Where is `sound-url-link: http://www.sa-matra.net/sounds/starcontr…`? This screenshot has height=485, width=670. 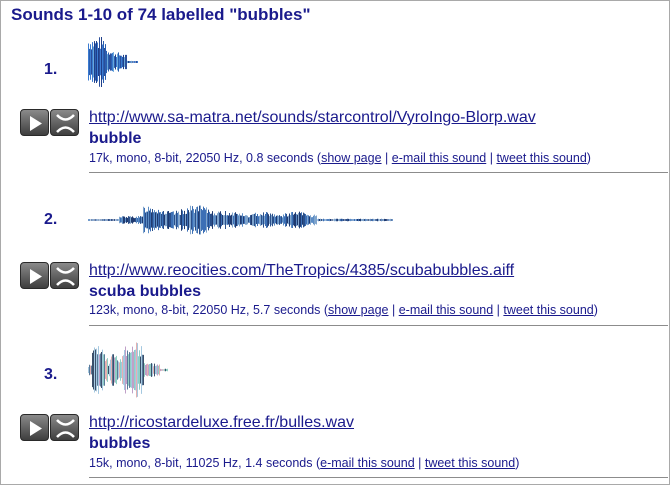 sound-url-link: http://www.sa-matra.net/sounds/starcontr… is located at coordinates (312, 118).